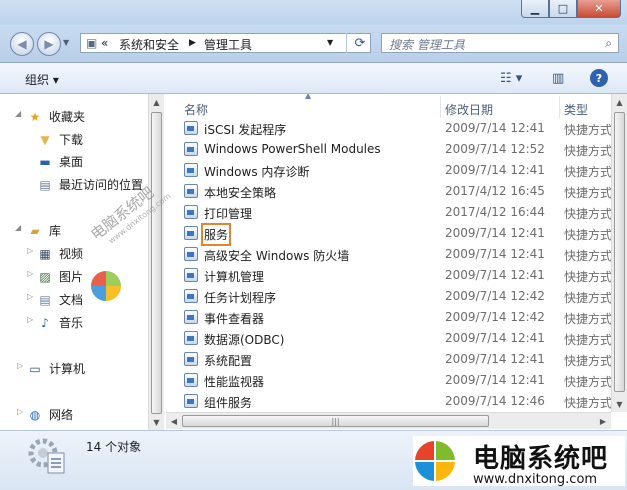 This screenshot has width=627, height=490. I want to click on file-name: 高级安全 Windows 防火墙, so click(277, 256).